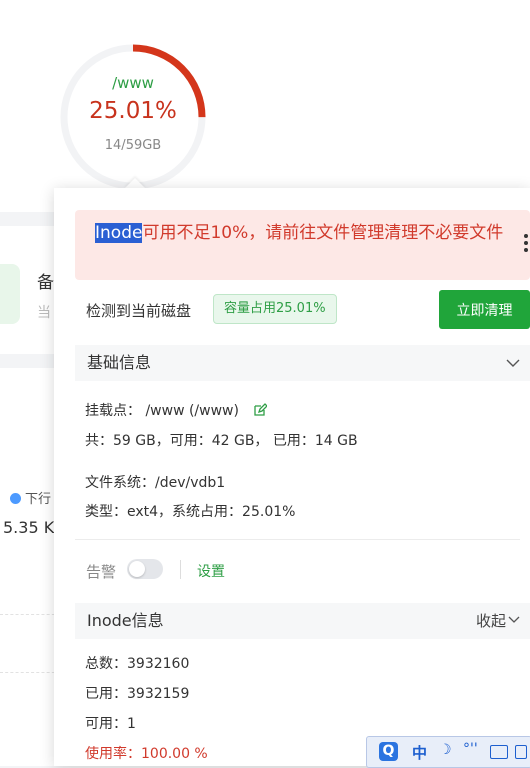 The width and height of the screenshot is (530, 768). I want to click on gauge-path: /www, so click(133, 83).